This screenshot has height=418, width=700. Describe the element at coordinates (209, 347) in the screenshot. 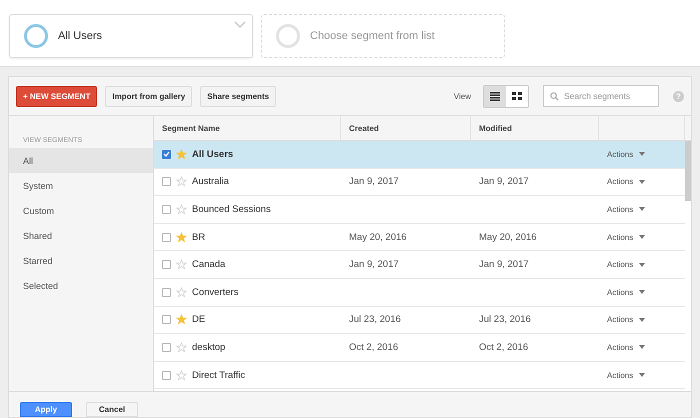

I see `segment-name: desktop` at that location.